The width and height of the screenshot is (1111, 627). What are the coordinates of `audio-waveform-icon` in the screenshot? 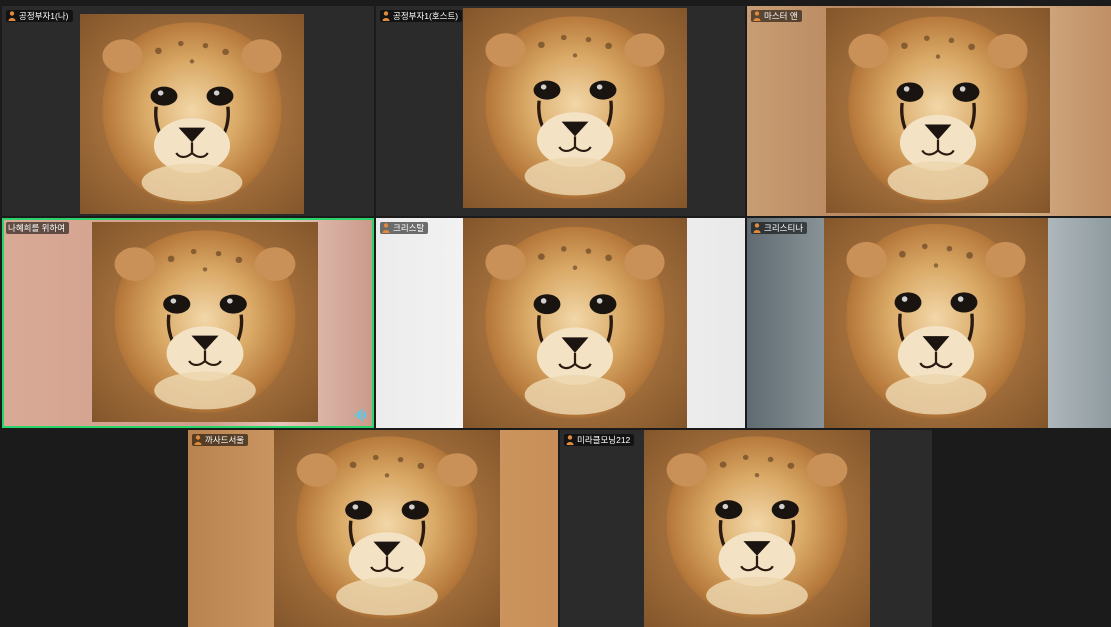 It's located at (360, 415).